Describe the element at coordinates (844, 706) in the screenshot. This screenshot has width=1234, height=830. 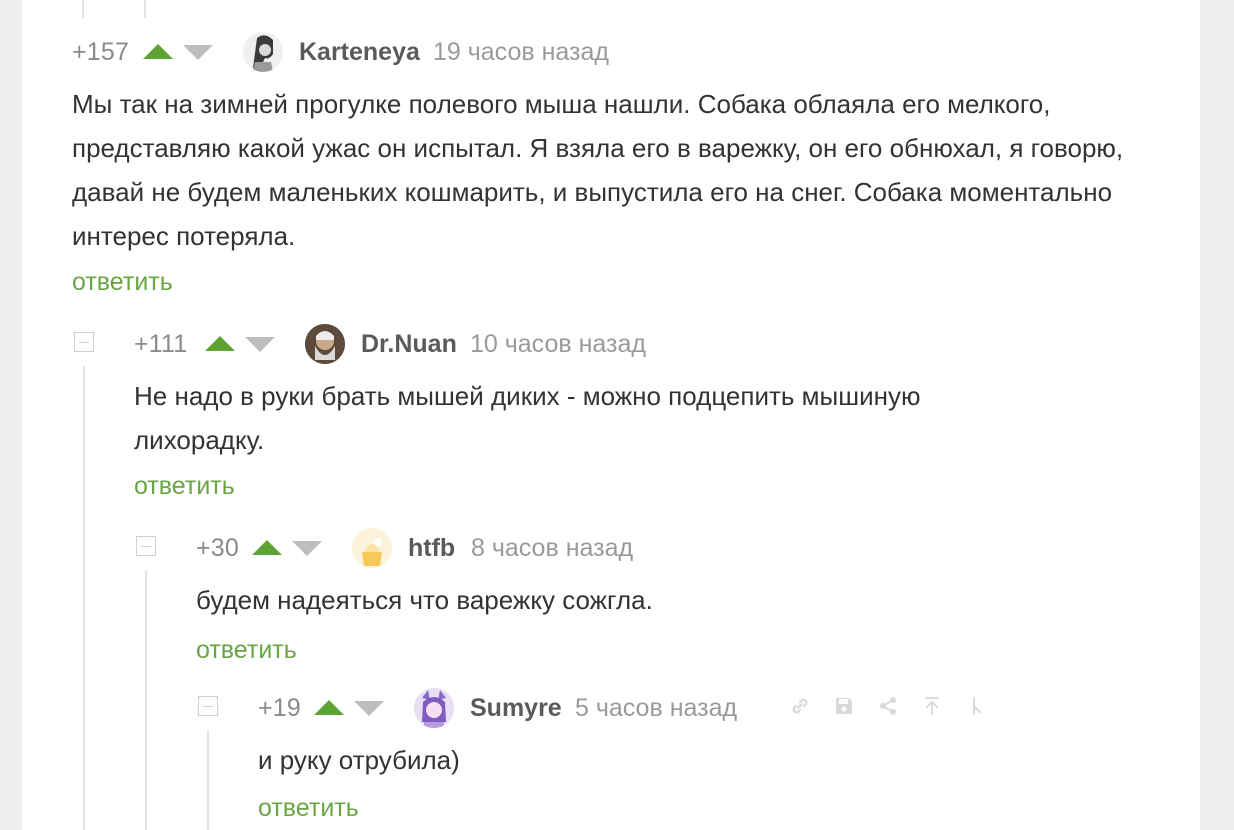
I see `save-icon` at that location.